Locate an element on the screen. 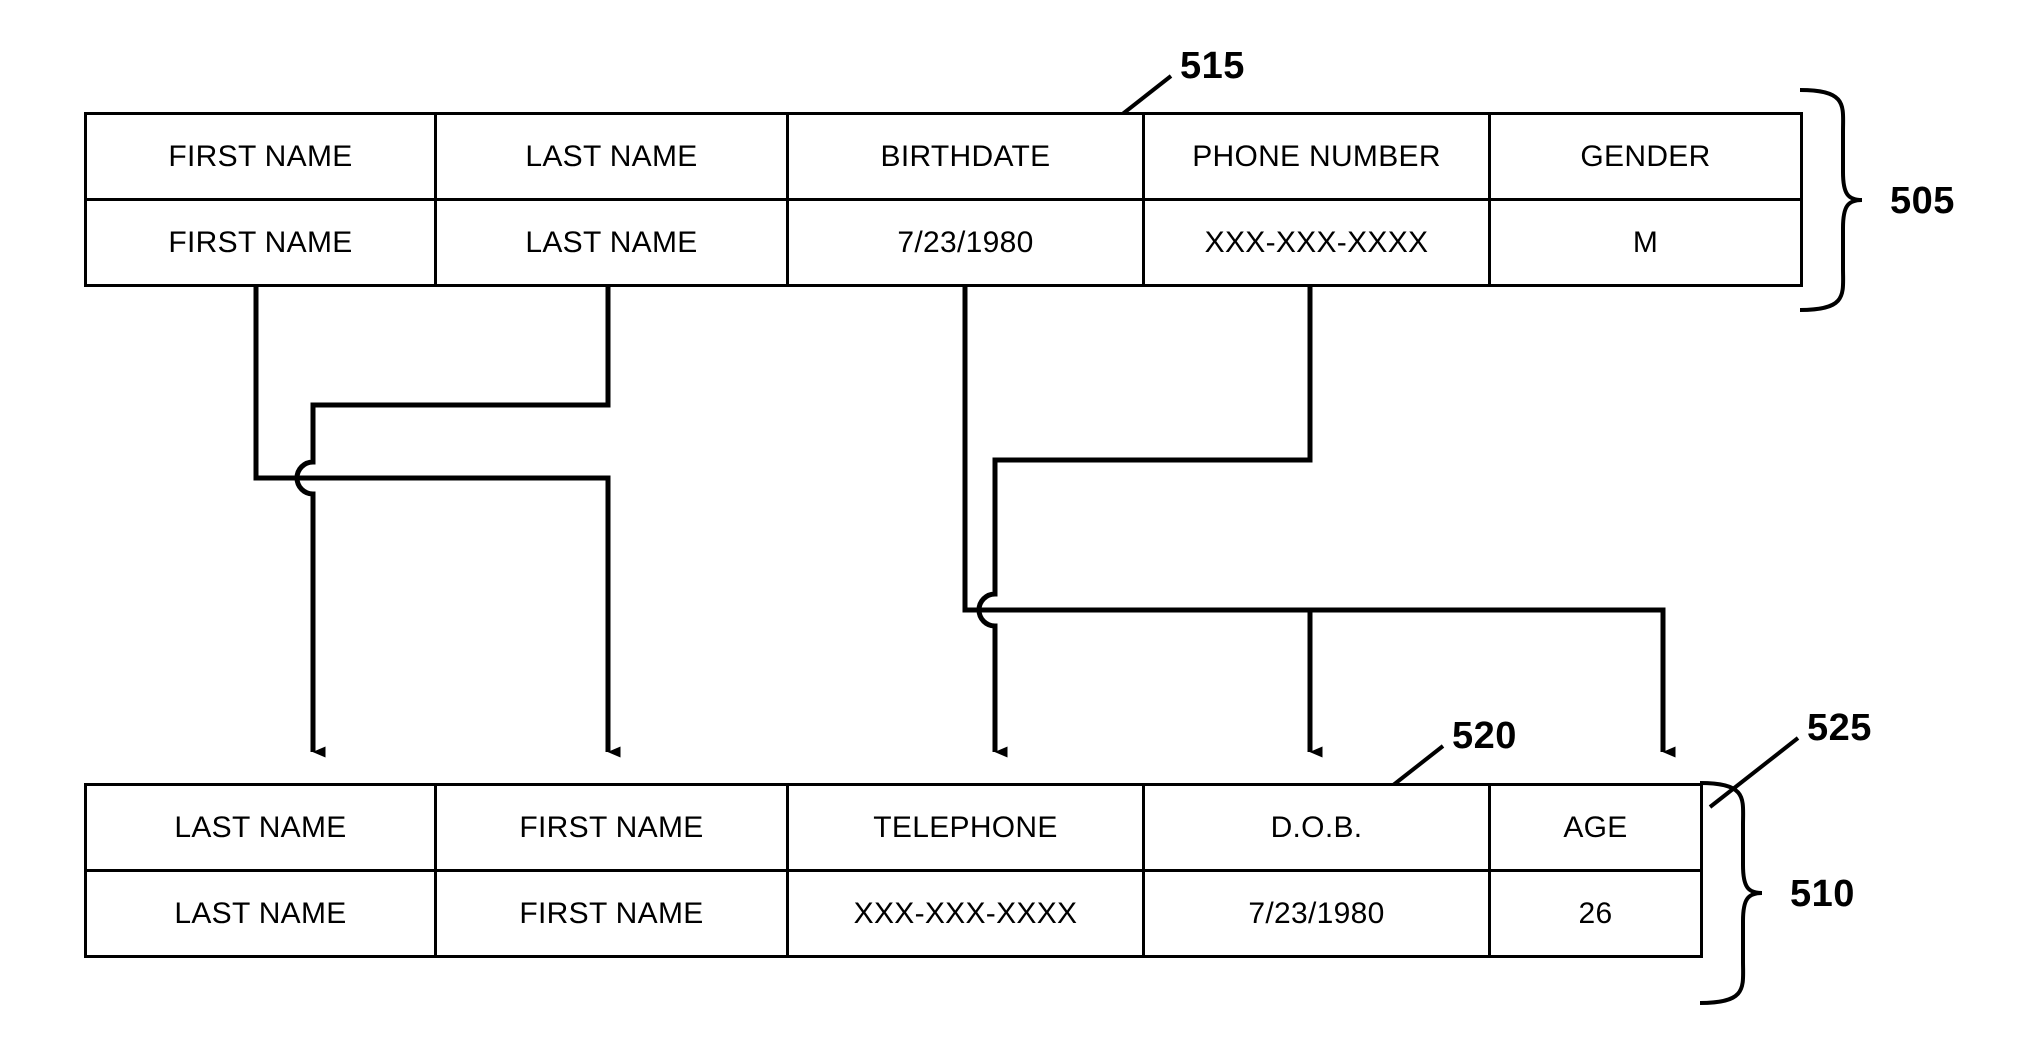  source-header-phone-number: PHONE NUMBER is located at coordinates (1316, 156).